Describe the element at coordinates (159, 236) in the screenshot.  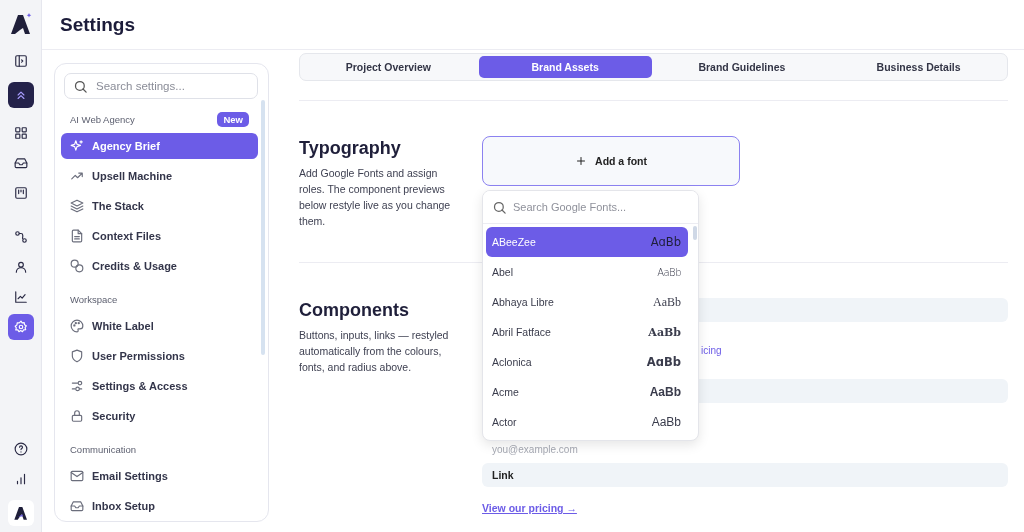
I see `settings-nav-item: Context Files` at that location.